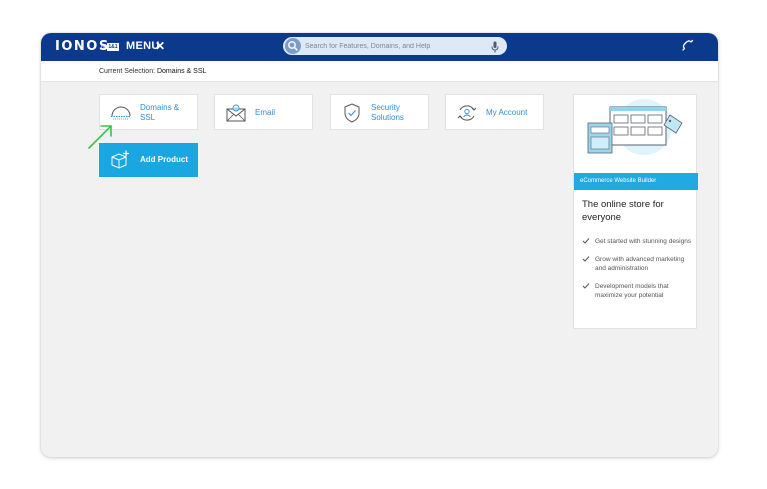 The height and width of the screenshot is (489, 767). I want to click on tile-my-account-label: My Account, so click(507, 112).